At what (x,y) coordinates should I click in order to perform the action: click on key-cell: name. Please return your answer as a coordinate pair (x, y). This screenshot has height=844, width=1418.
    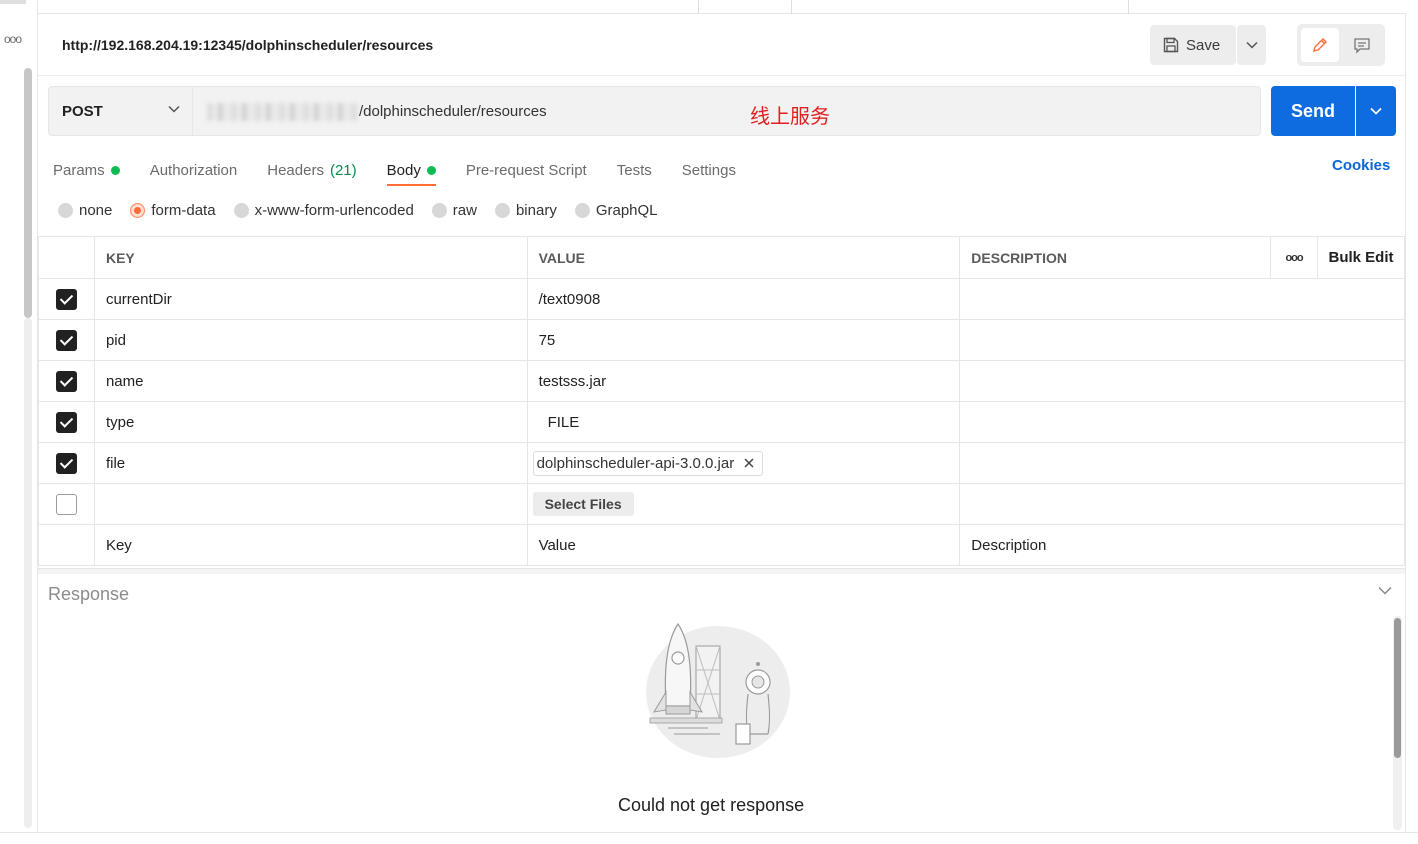
    Looking at the image, I should click on (310, 381).